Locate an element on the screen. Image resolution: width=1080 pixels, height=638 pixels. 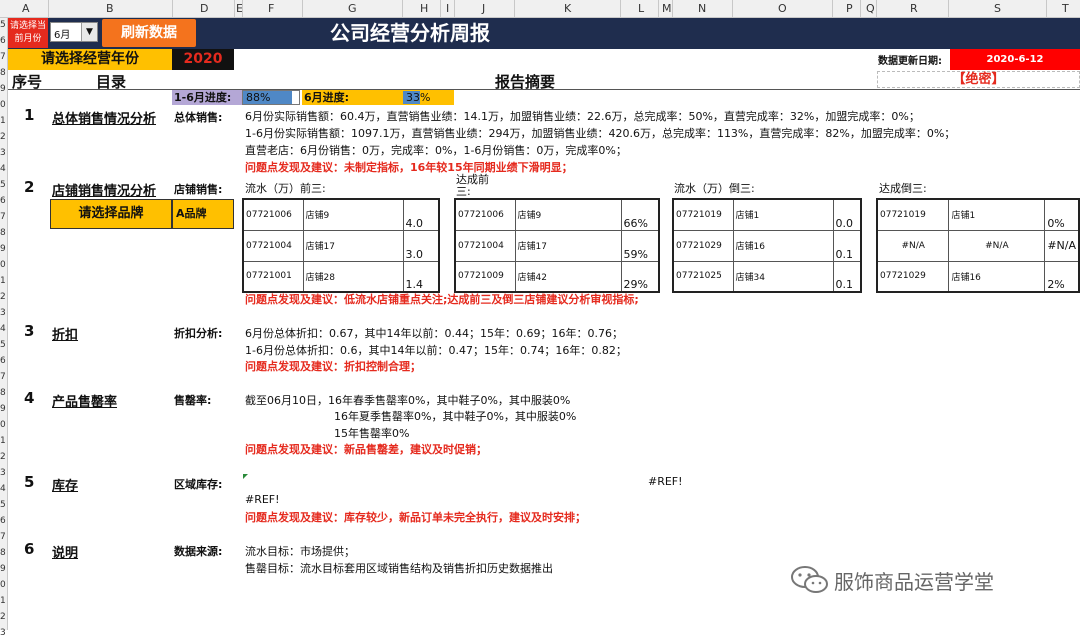
store-code: 07721019 is located at coordinates (703, 214).